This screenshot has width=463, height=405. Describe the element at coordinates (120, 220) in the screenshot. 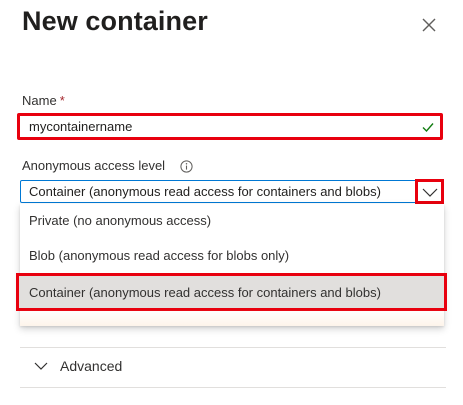

I see `option-label: Private (no anonymous access)` at that location.